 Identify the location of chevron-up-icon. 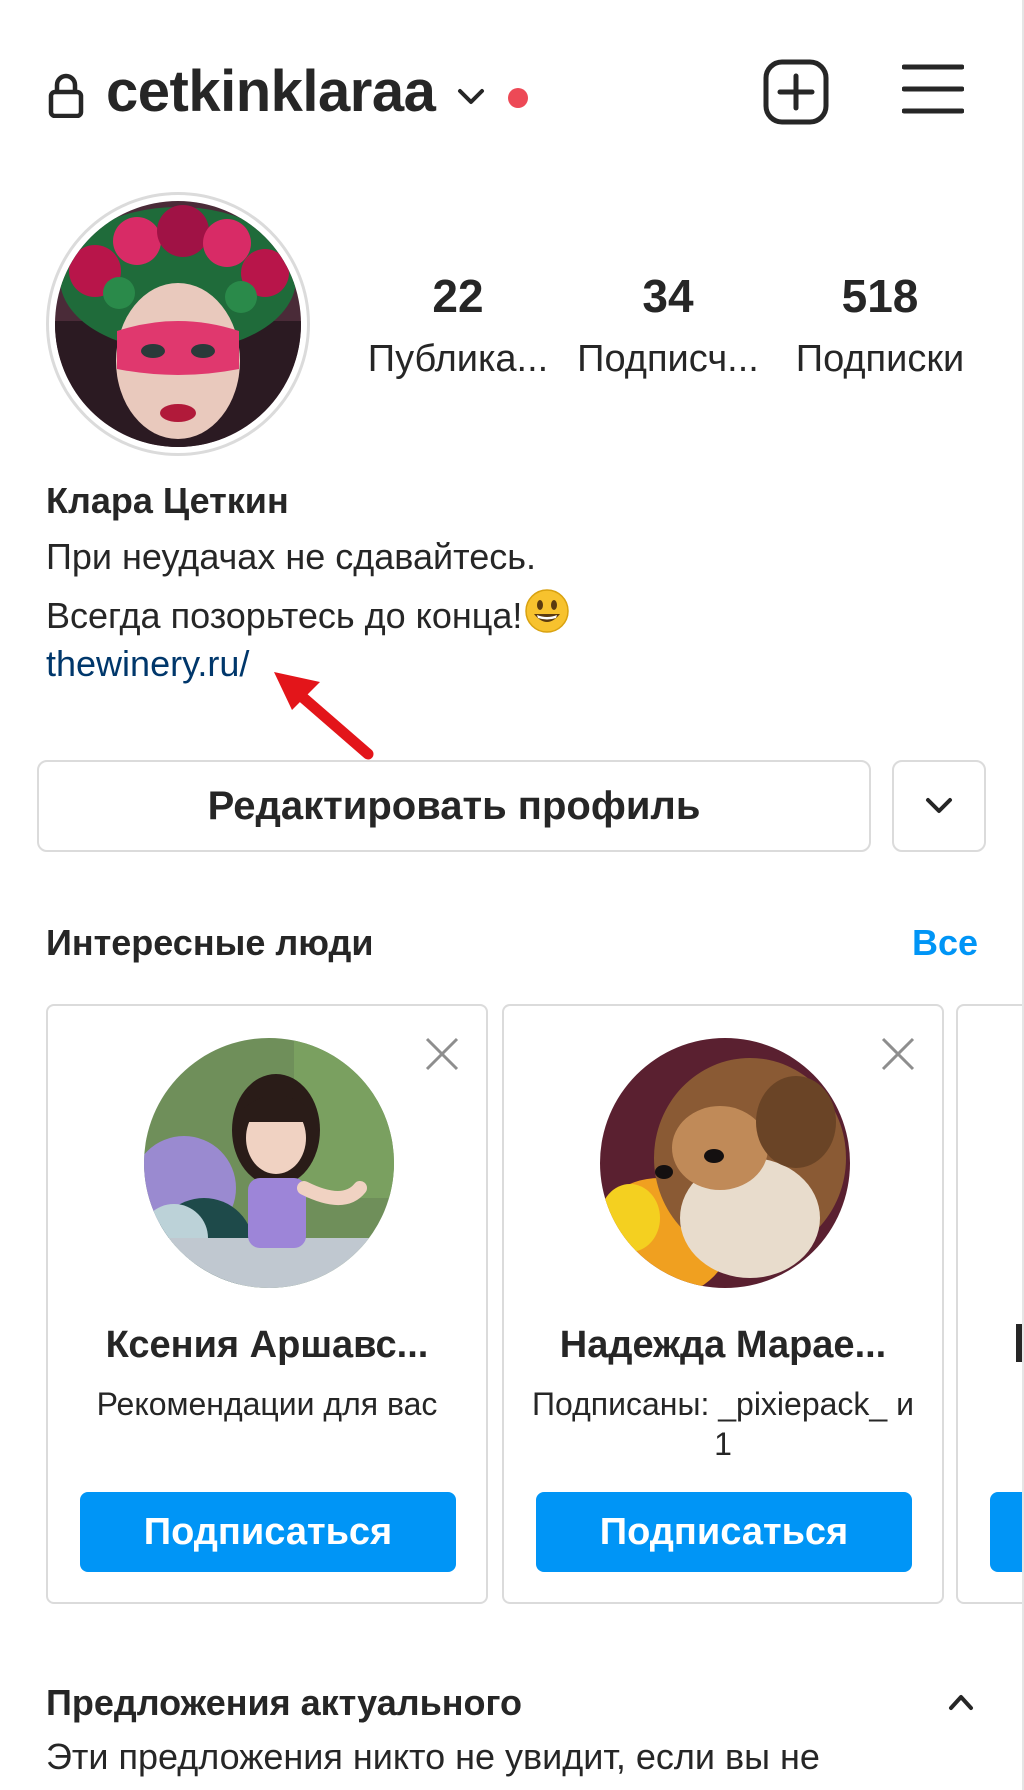
(961, 1702).